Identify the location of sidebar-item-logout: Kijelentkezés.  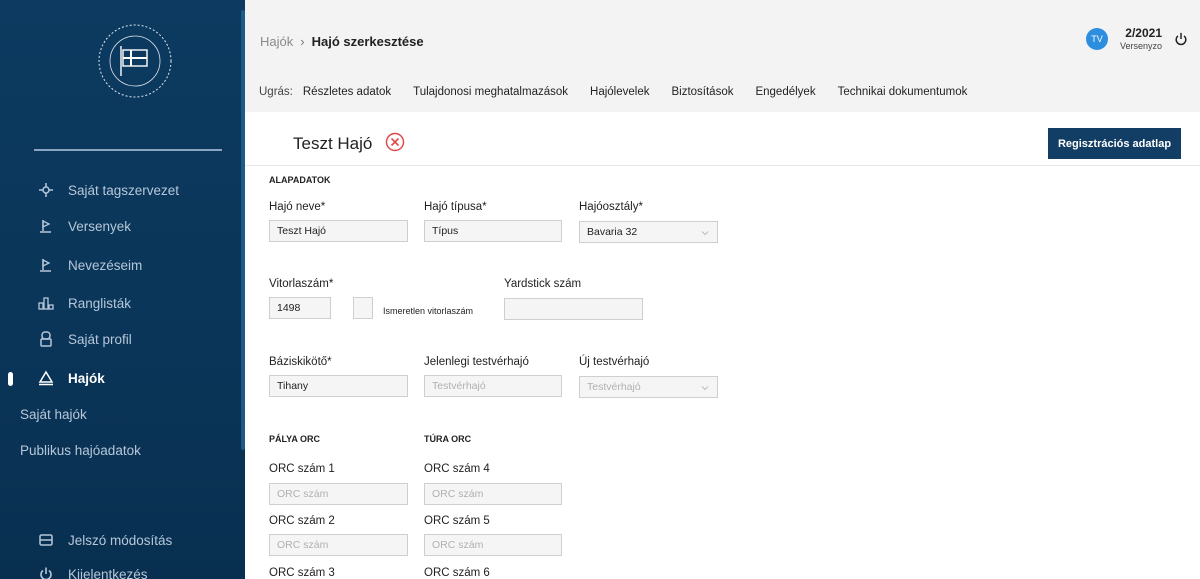
(122, 570).